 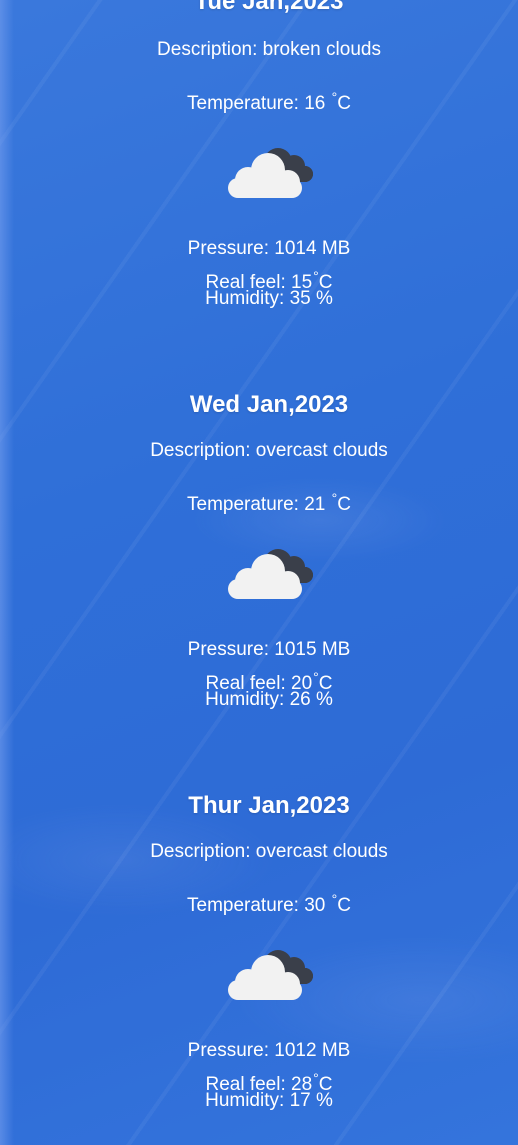 What do you see at coordinates (295, 248) in the screenshot?
I see `pressure-value: 1014` at bounding box center [295, 248].